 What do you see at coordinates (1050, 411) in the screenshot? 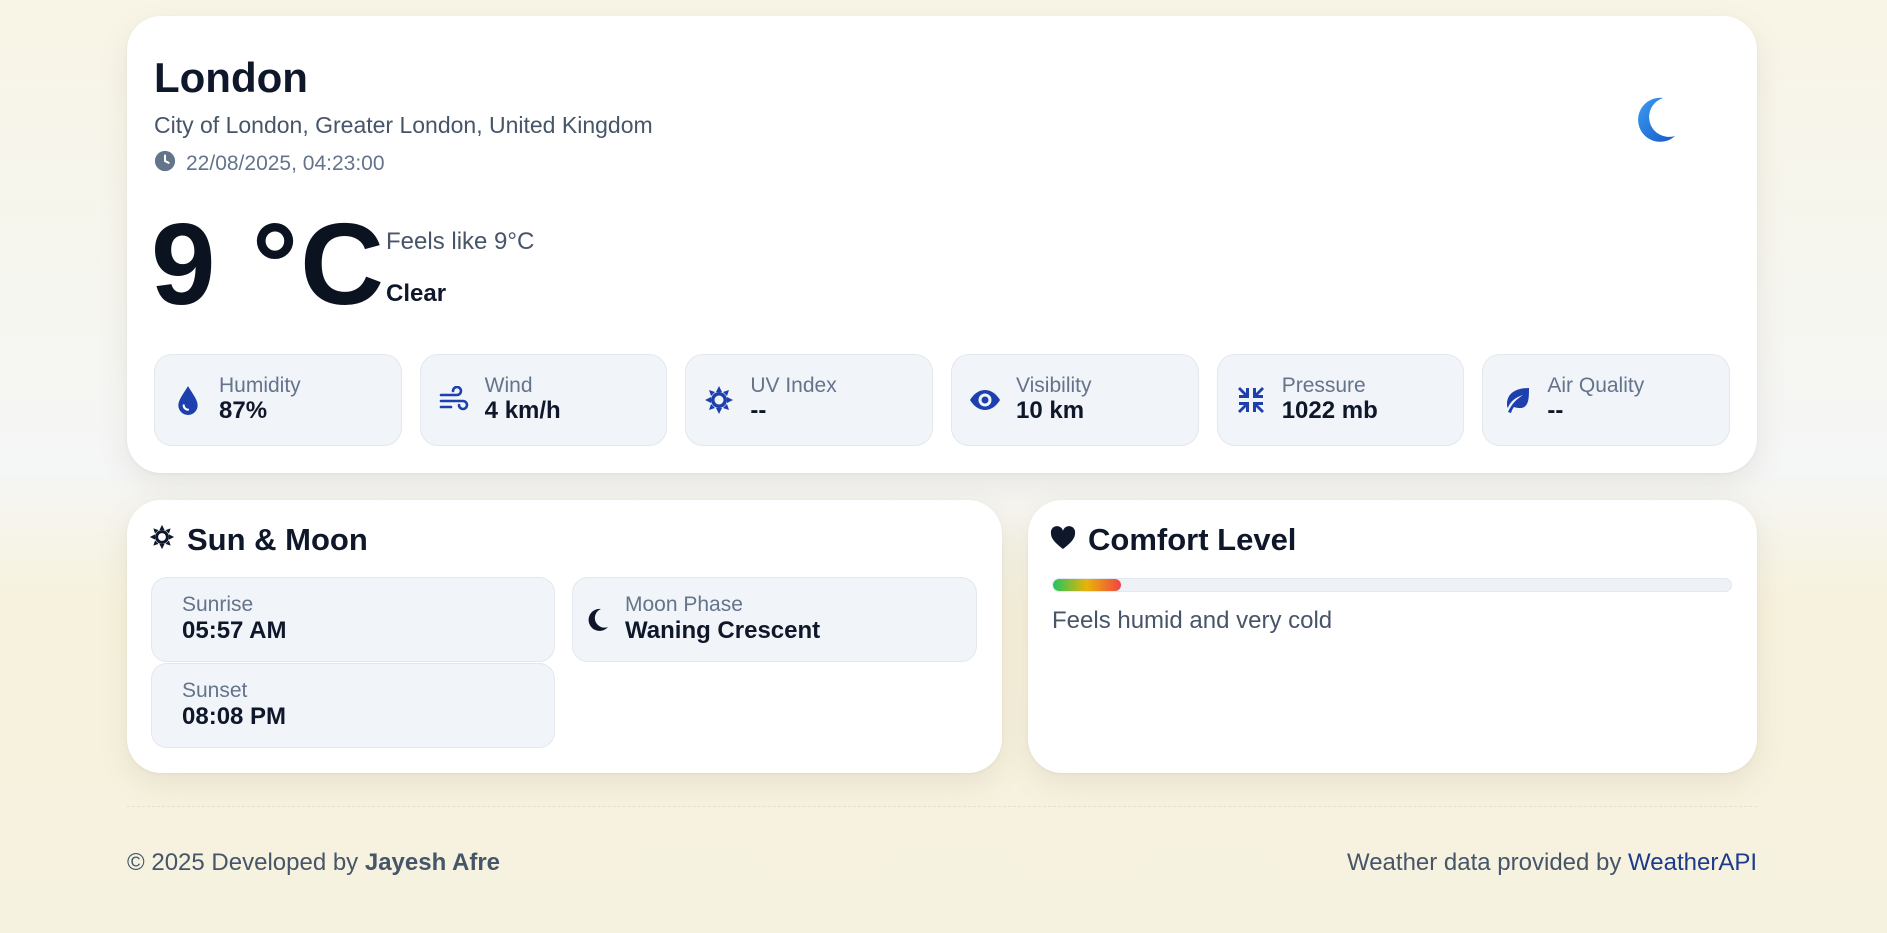
I see `metric-value: 10 km` at bounding box center [1050, 411].